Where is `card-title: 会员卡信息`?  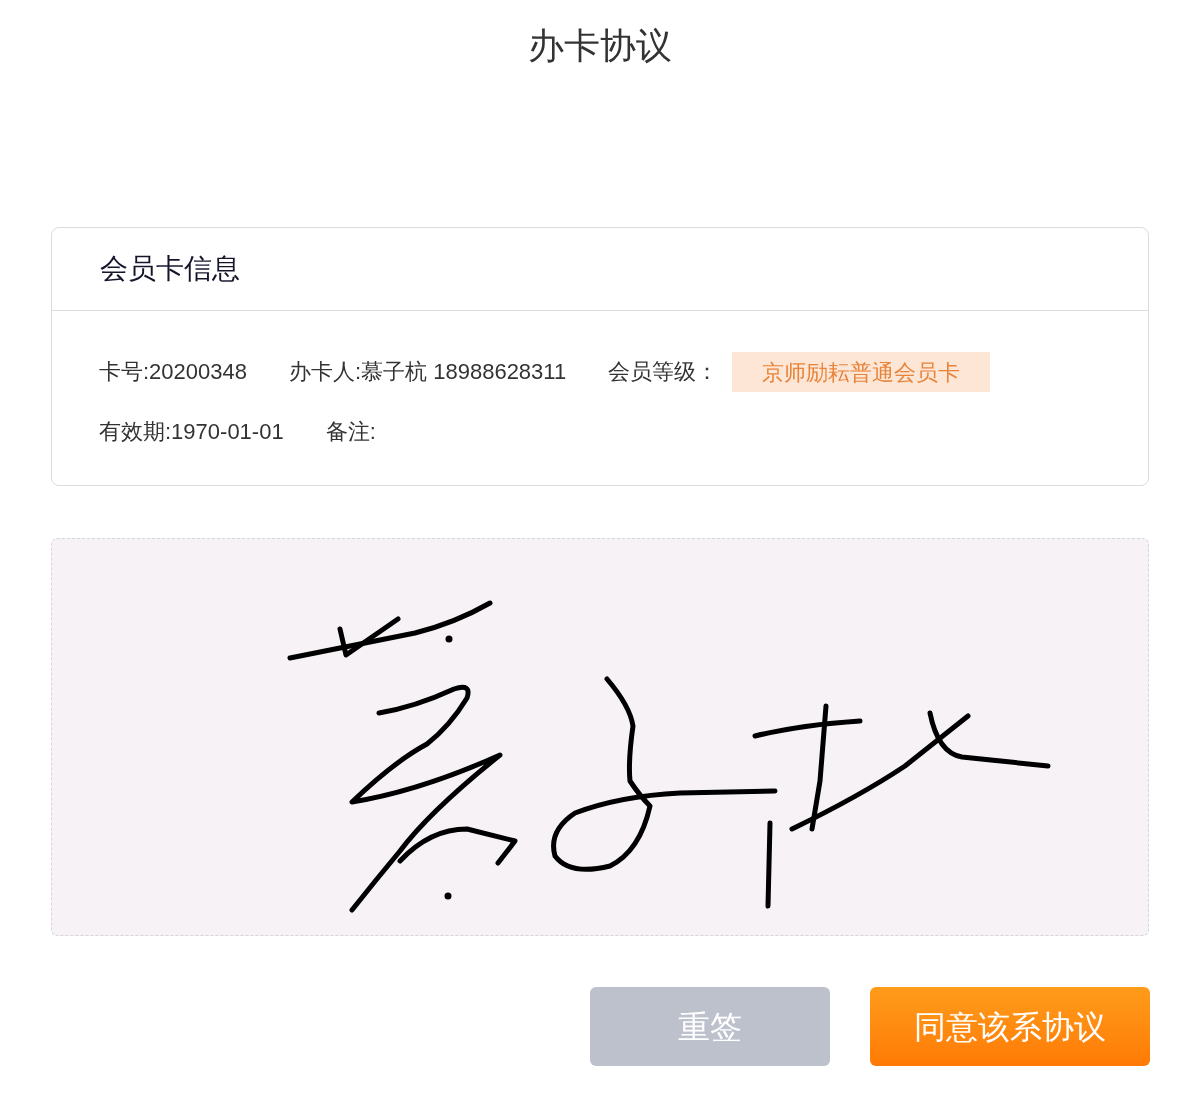 card-title: 会员卡信息 is located at coordinates (170, 269).